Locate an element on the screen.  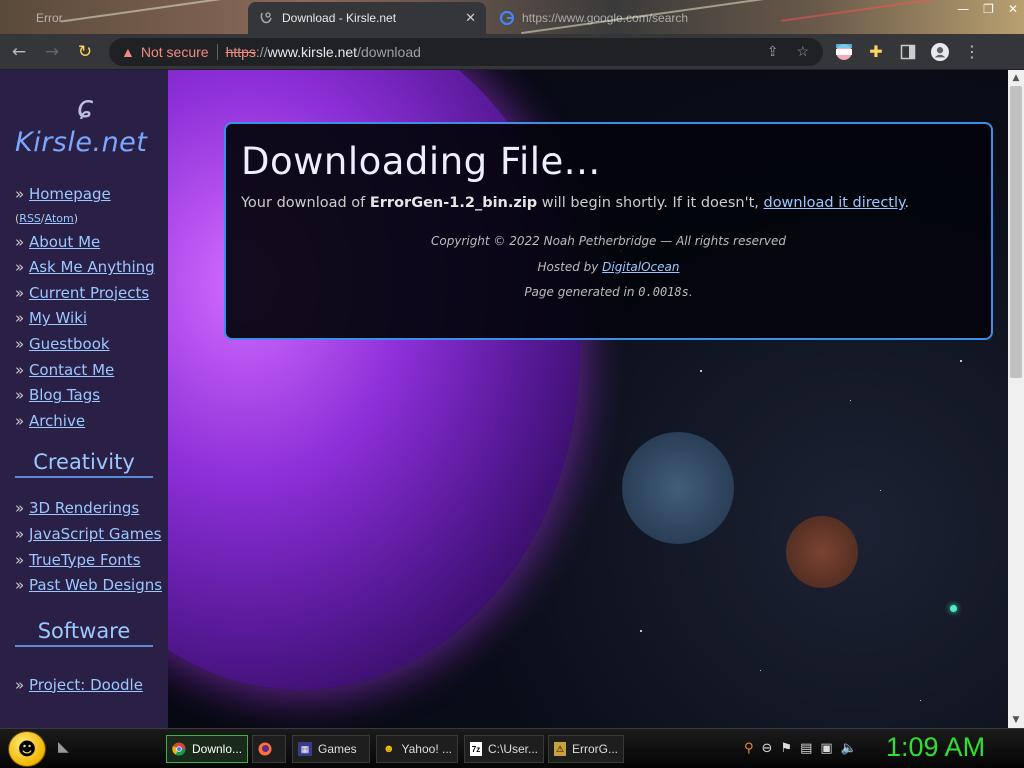
rss-atom-links: (RSS/Atom) is located at coordinates (47, 218).